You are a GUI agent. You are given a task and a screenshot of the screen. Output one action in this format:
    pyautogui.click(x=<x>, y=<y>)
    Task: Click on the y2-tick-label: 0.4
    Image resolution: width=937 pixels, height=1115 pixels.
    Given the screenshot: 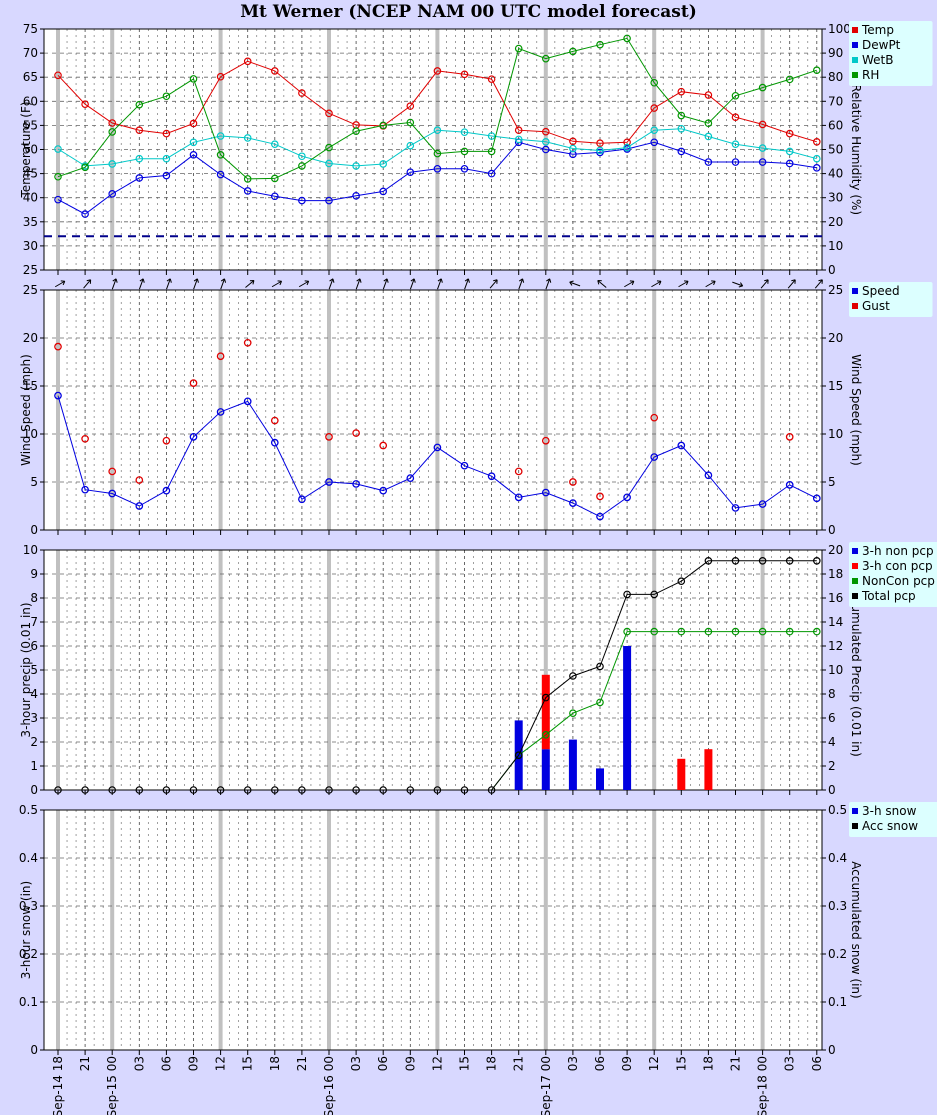 What is the action you would take?
    pyautogui.click(x=837, y=858)
    